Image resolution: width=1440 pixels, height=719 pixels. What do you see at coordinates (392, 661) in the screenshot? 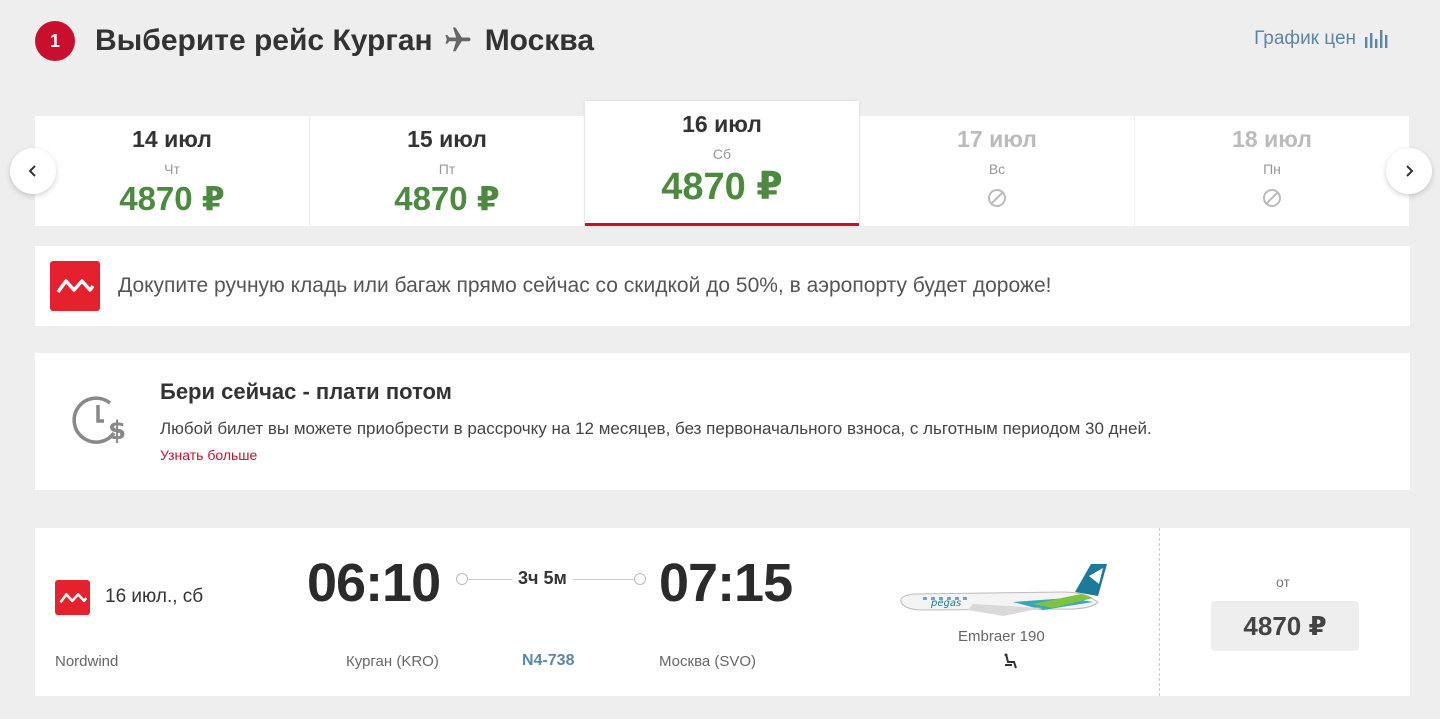
I see `departure-airport: Курган (KRO)` at bounding box center [392, 661].